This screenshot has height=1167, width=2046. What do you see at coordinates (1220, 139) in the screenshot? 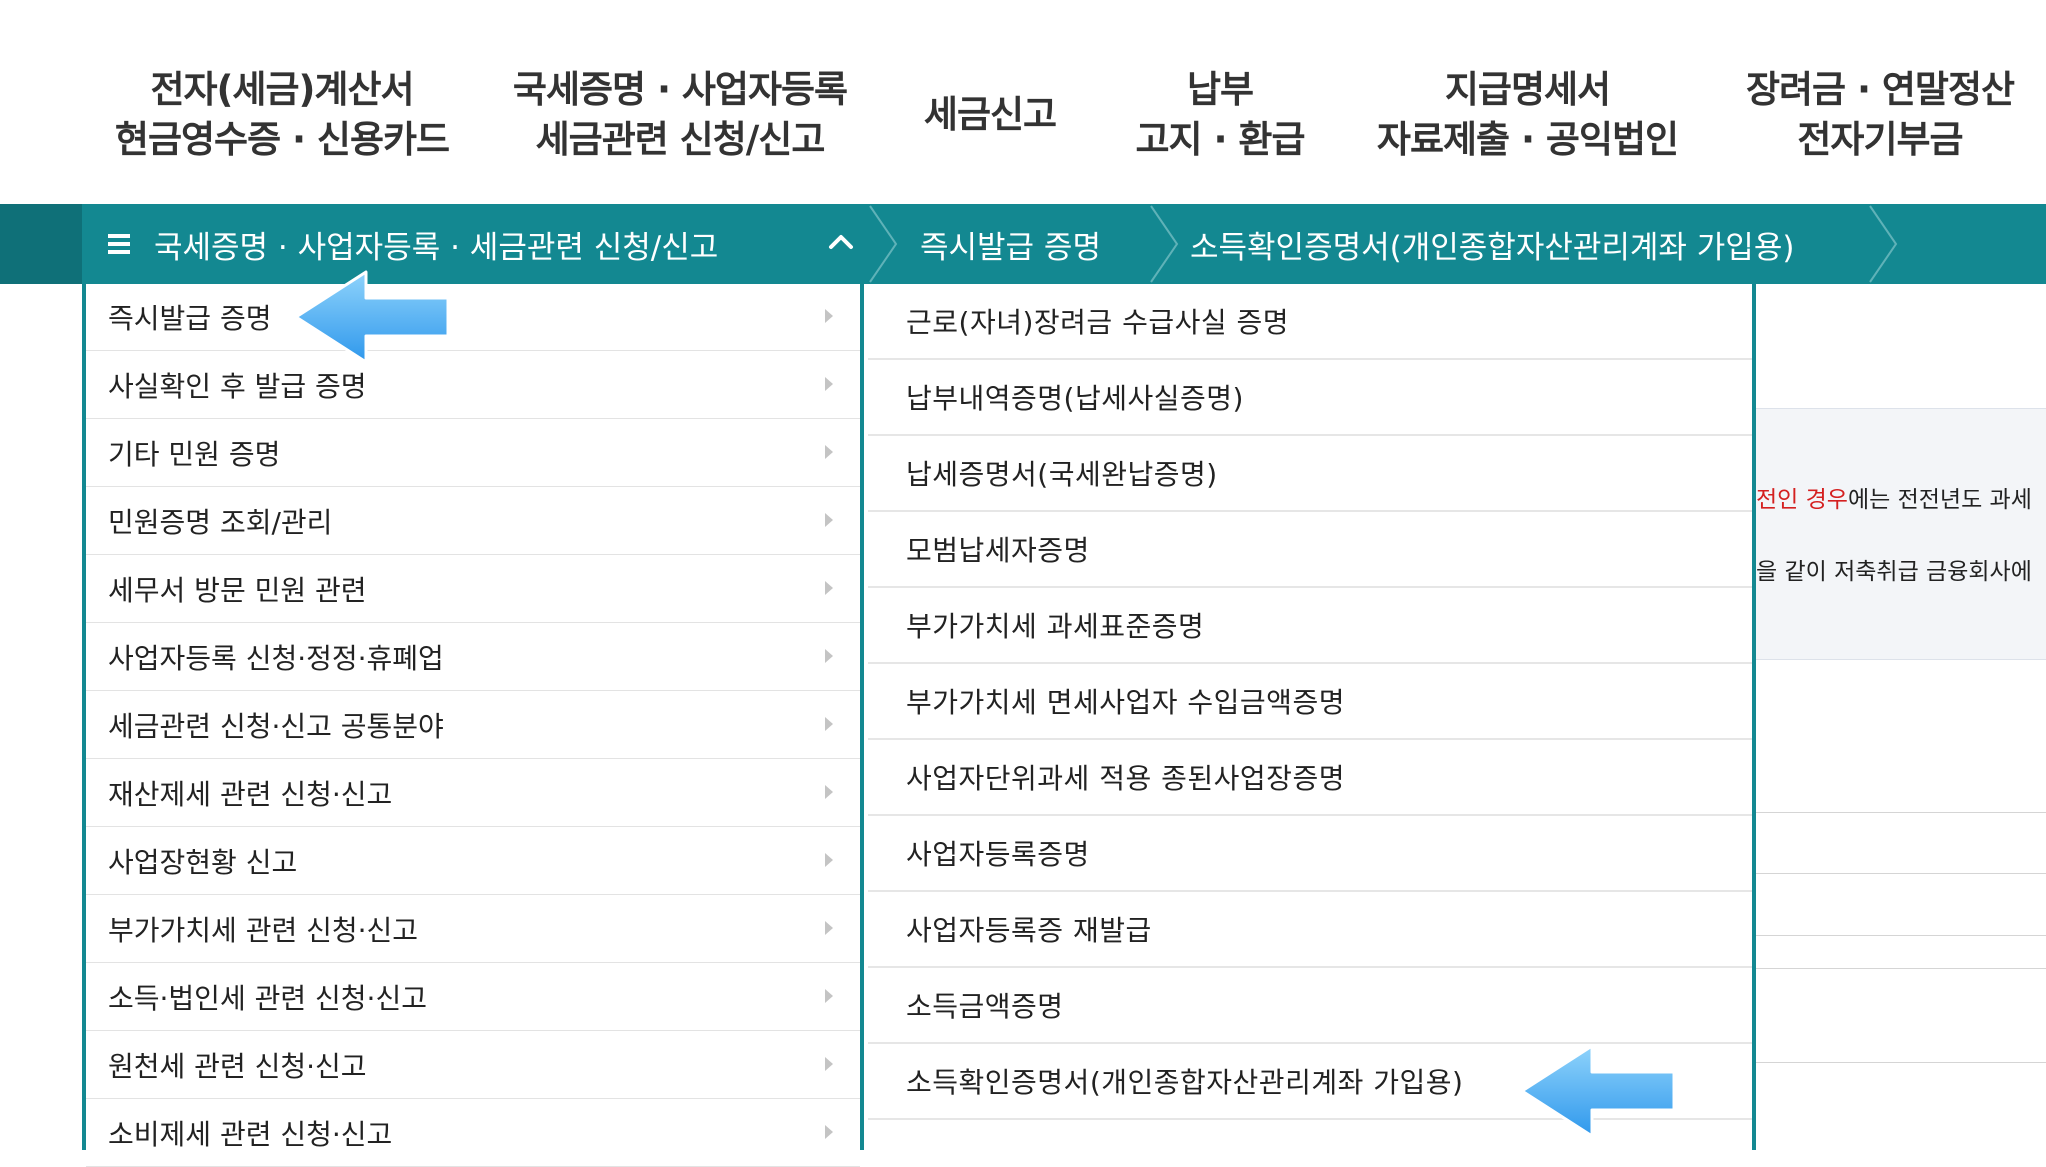
I see `top-nav-payment-line2: 고지 · 환급` at bounding box center [1220, 139].